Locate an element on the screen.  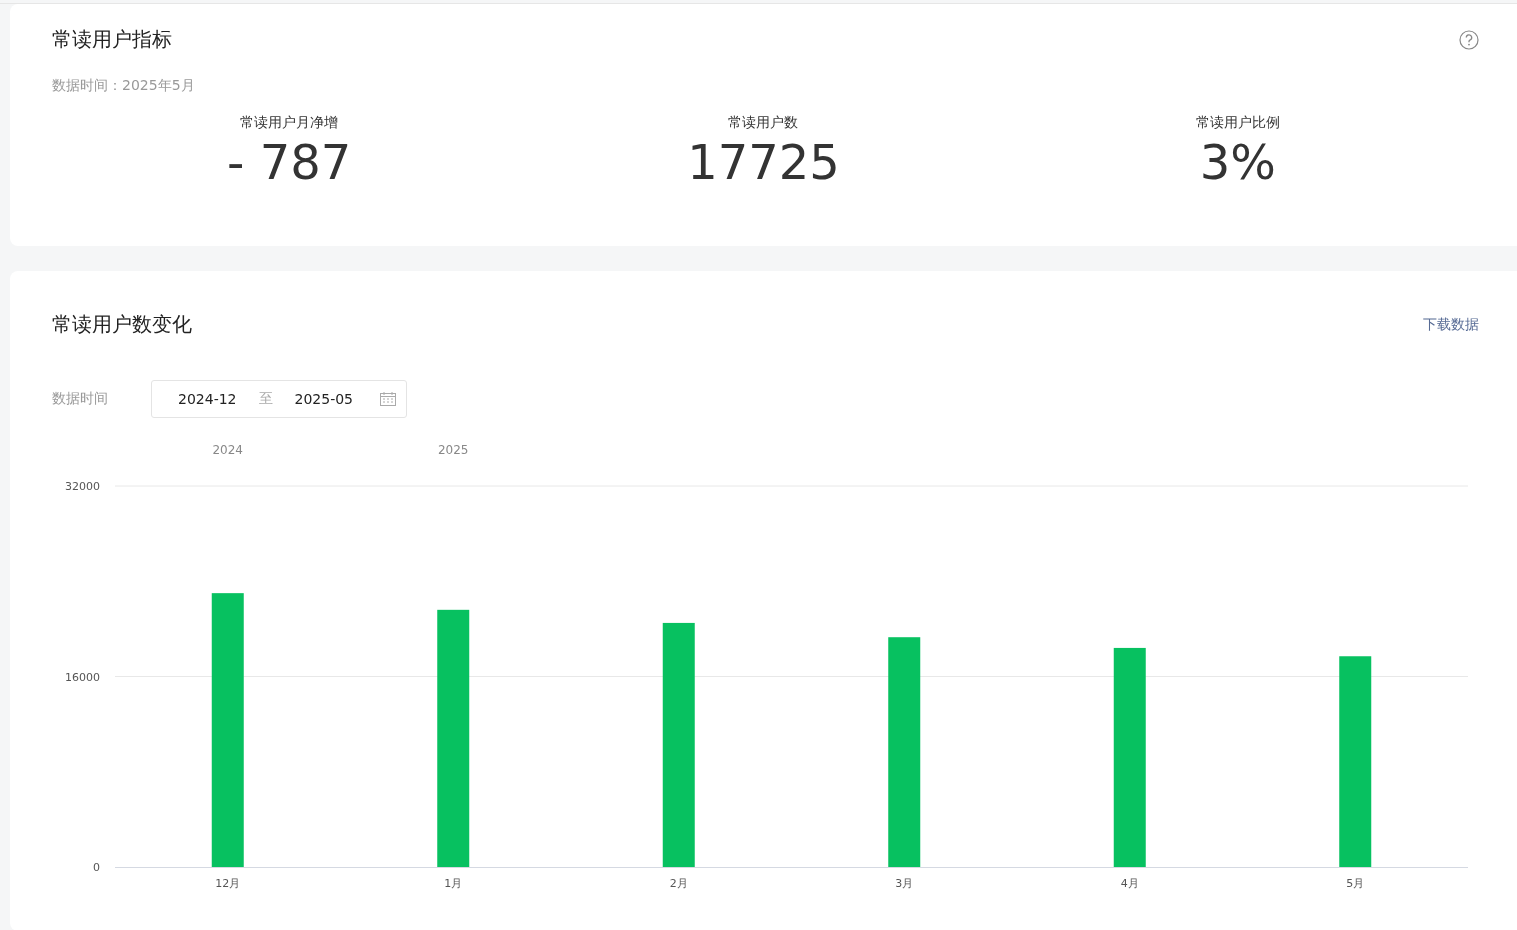
axis-label: 0 is located at coordinates (96, 867).